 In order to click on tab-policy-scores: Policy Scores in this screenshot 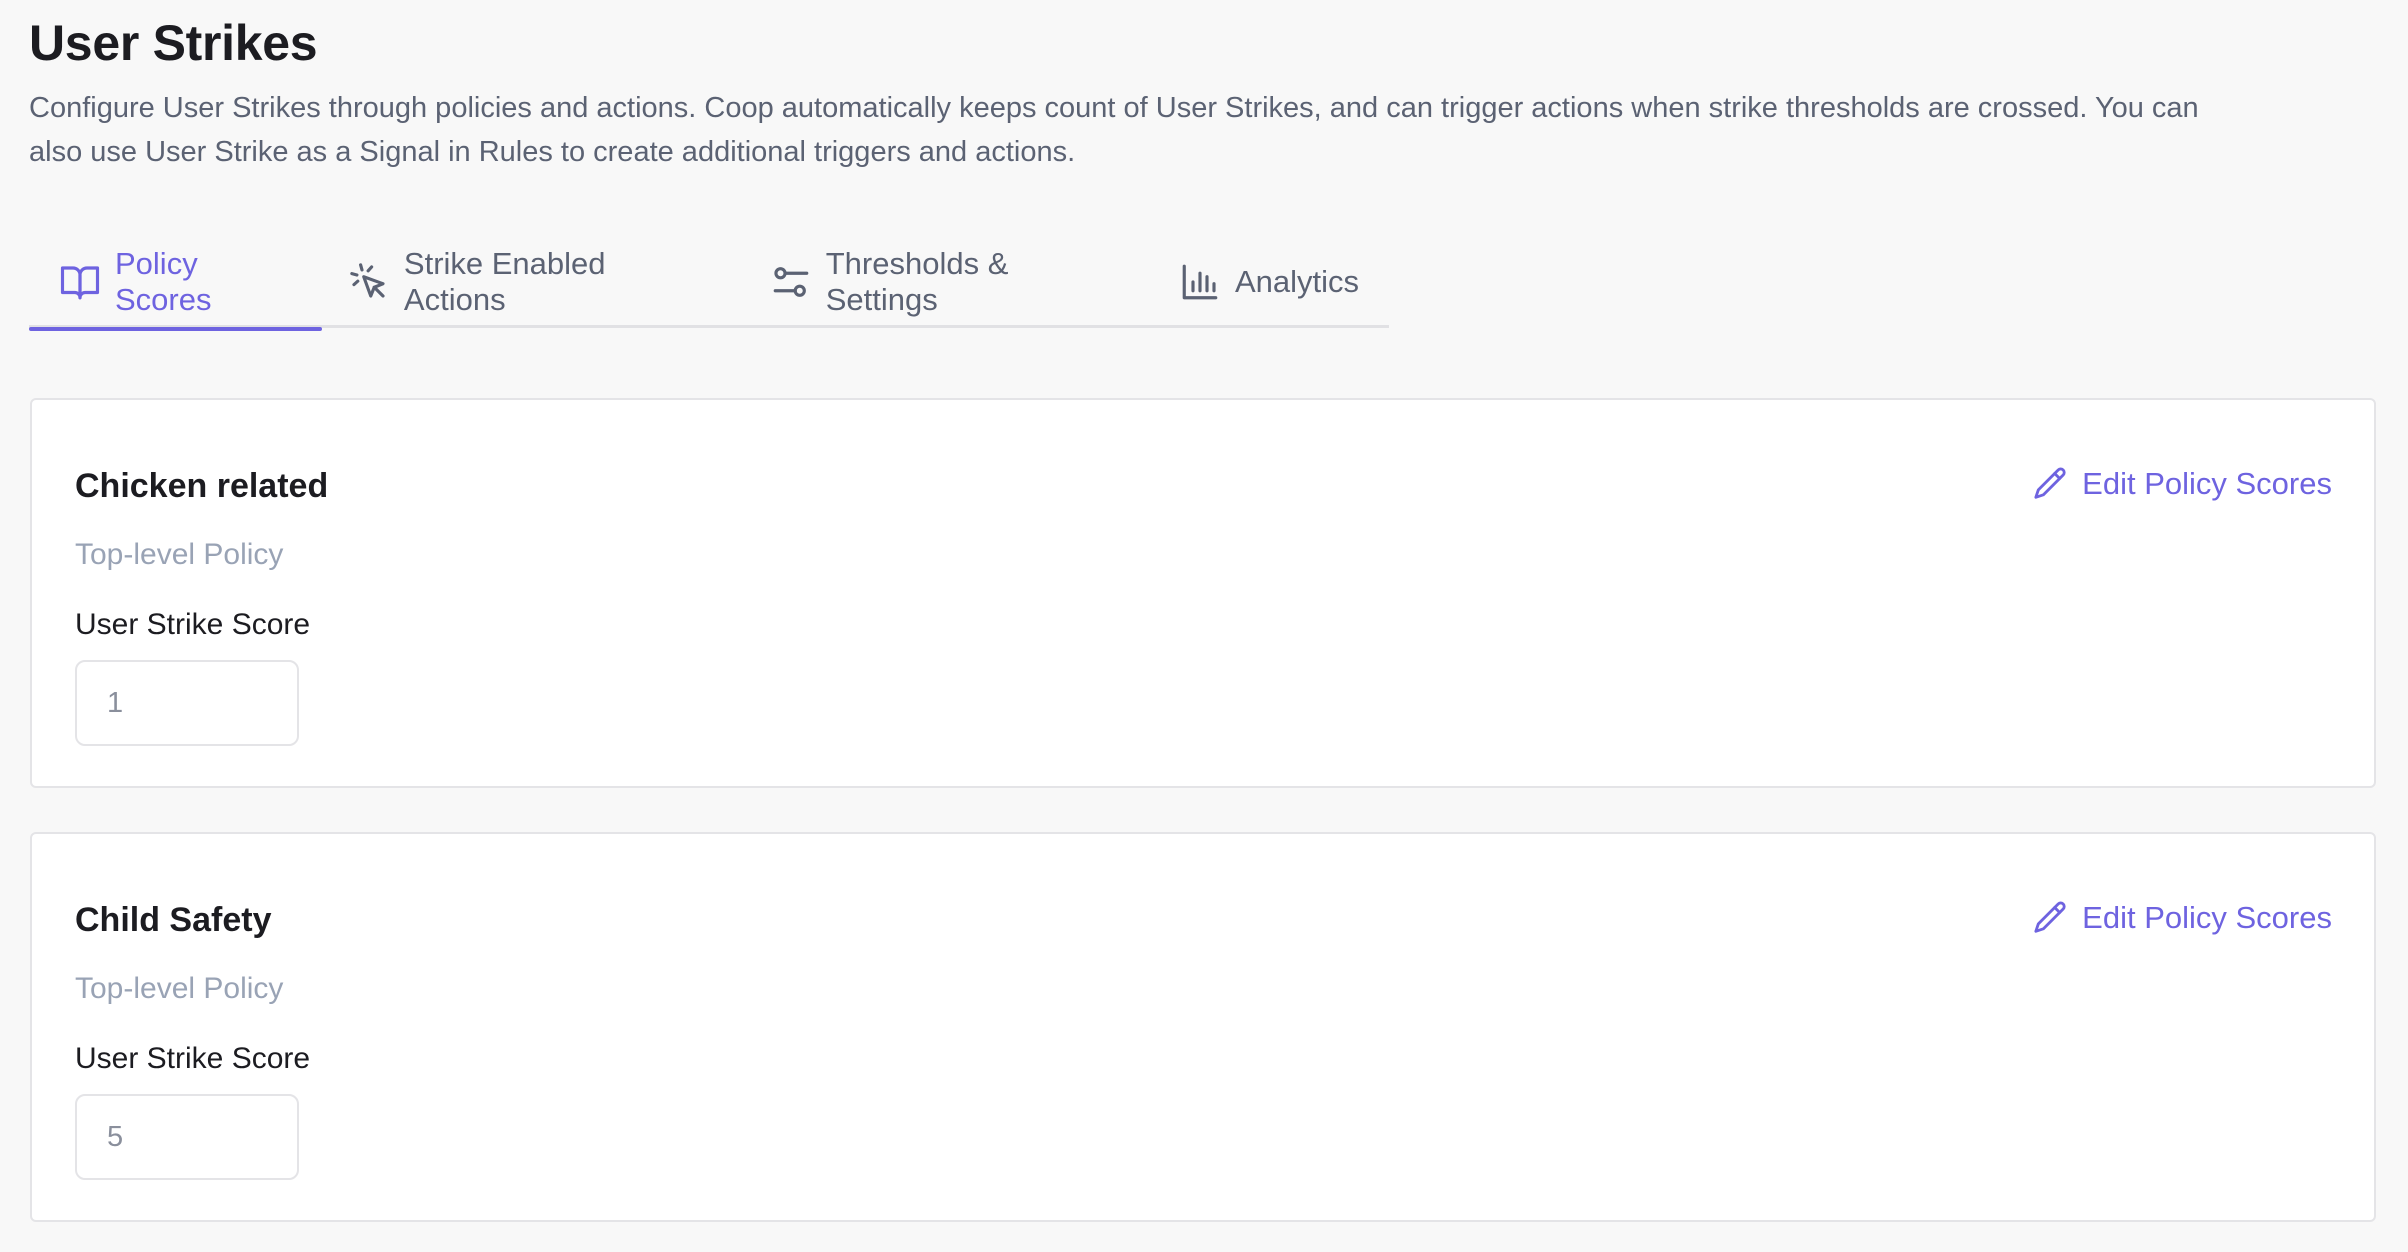, I will do `click(175, 283)`.